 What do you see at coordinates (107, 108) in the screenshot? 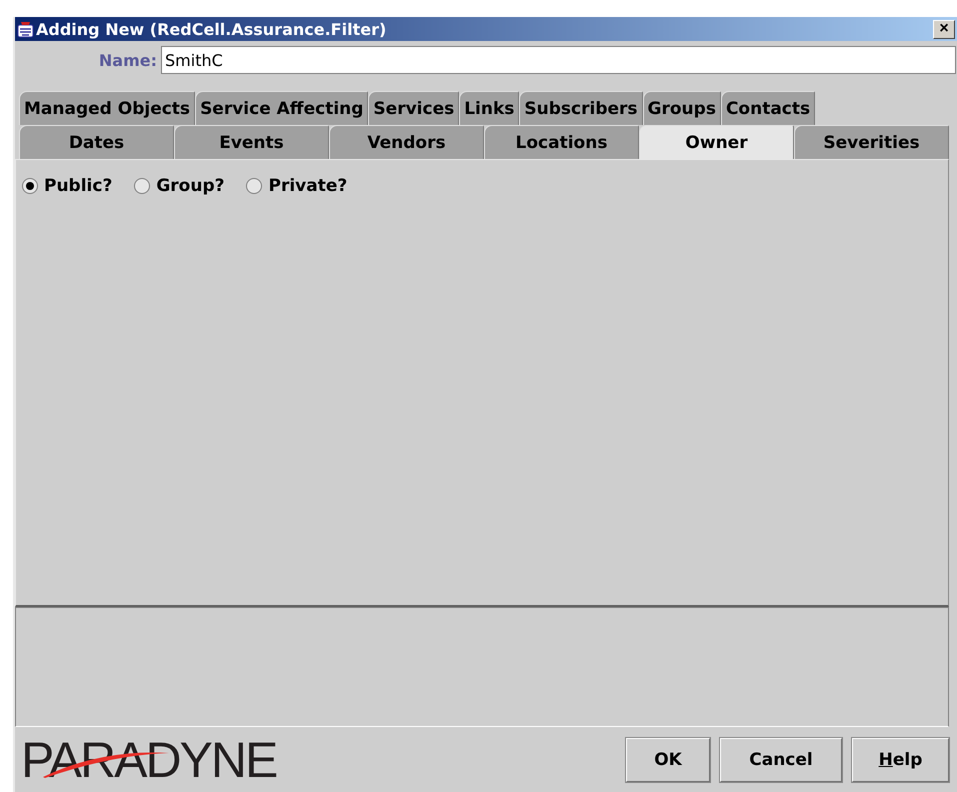
I see `tab: Managed Objects` at bounding box center [107, 108].